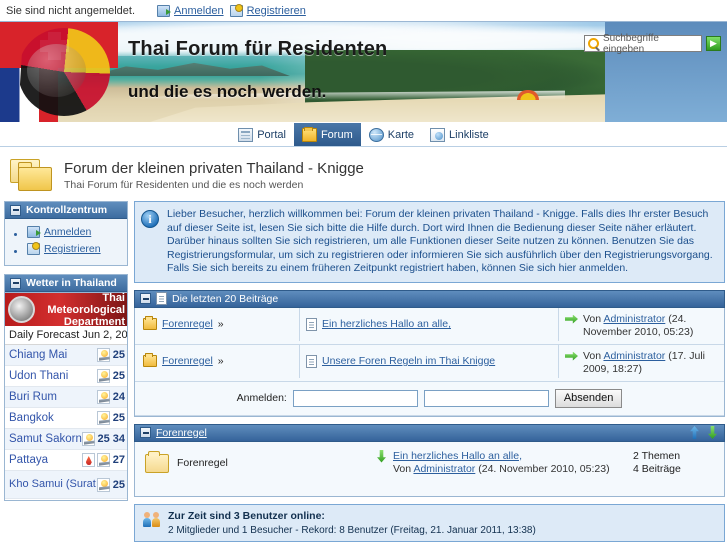  I want to click on post-thread-link: Ein herzliches Hallo an alle,, so click(386, 324).